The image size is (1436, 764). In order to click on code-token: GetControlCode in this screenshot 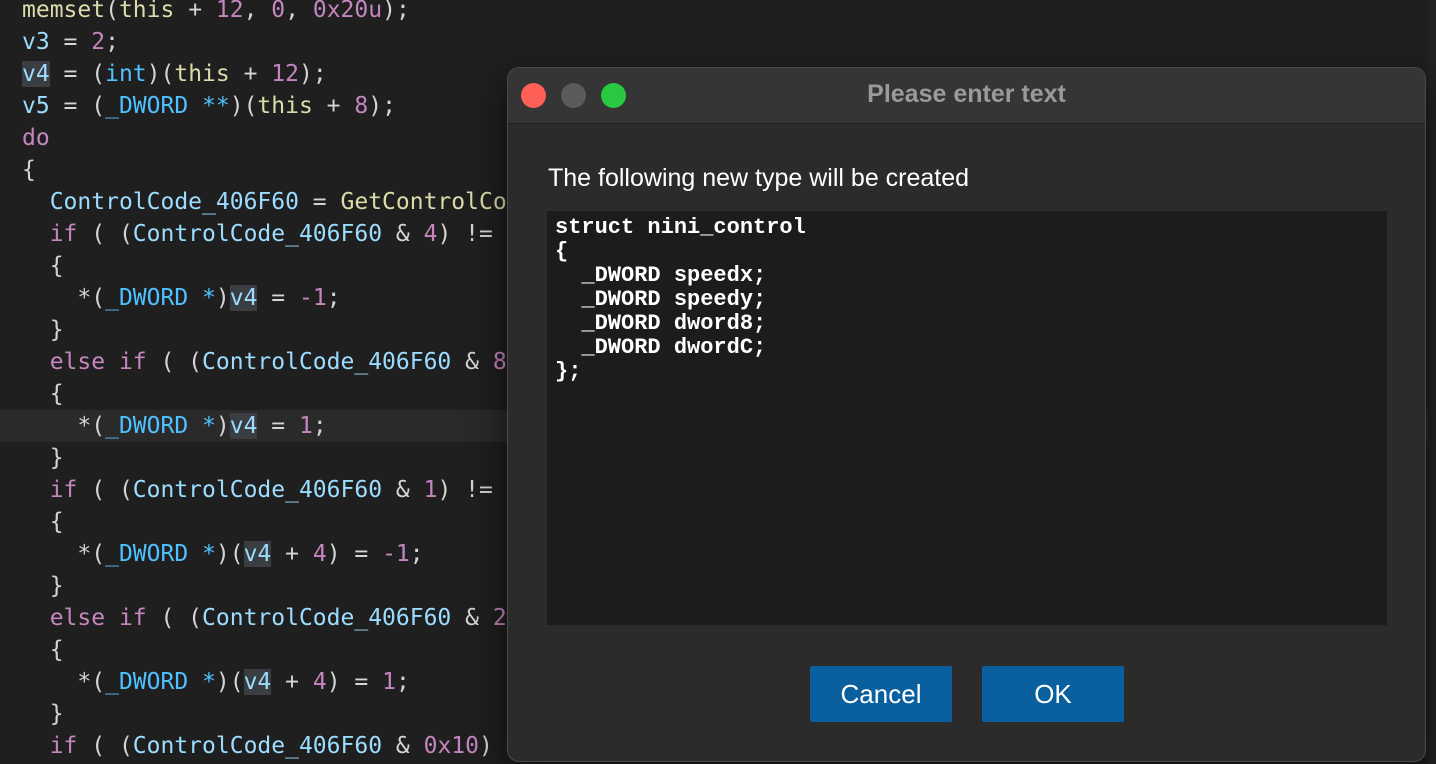, I will do `click(437, 202)`.